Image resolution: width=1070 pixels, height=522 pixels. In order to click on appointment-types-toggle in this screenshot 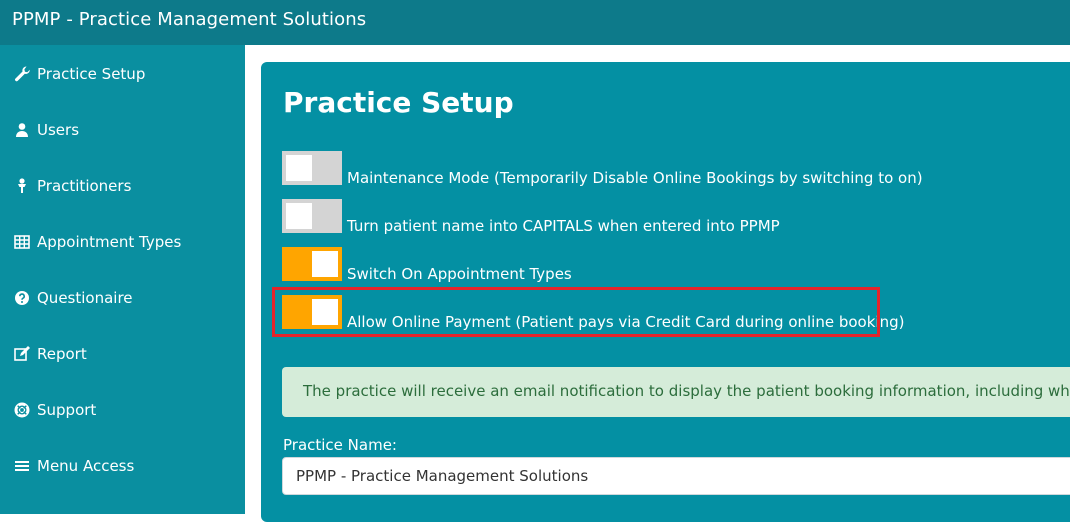, I will do `click(312, 264)`.